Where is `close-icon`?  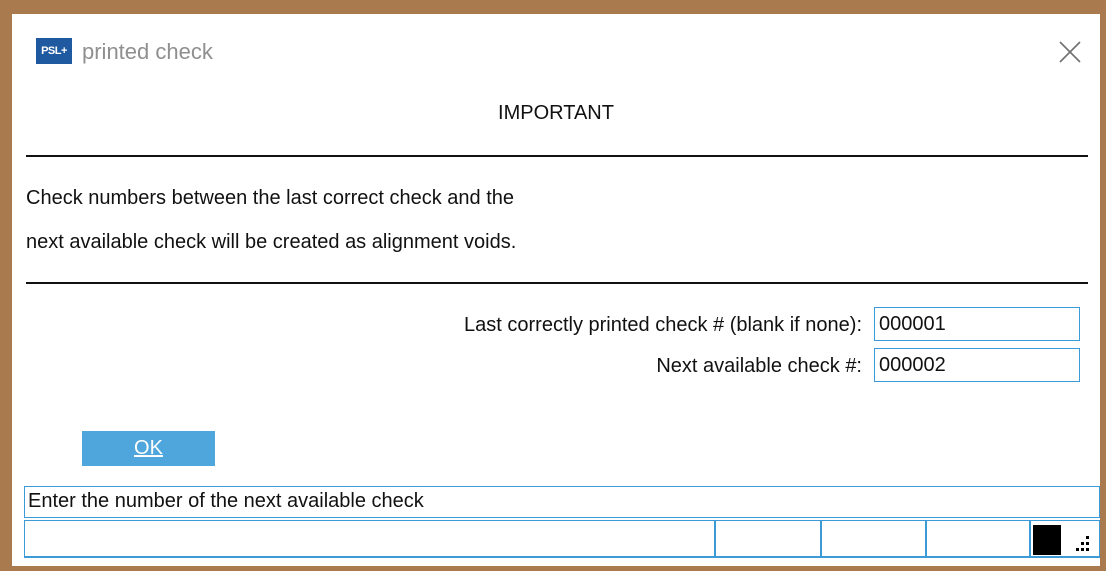
close-icon is located at coordinates (1070, 52).